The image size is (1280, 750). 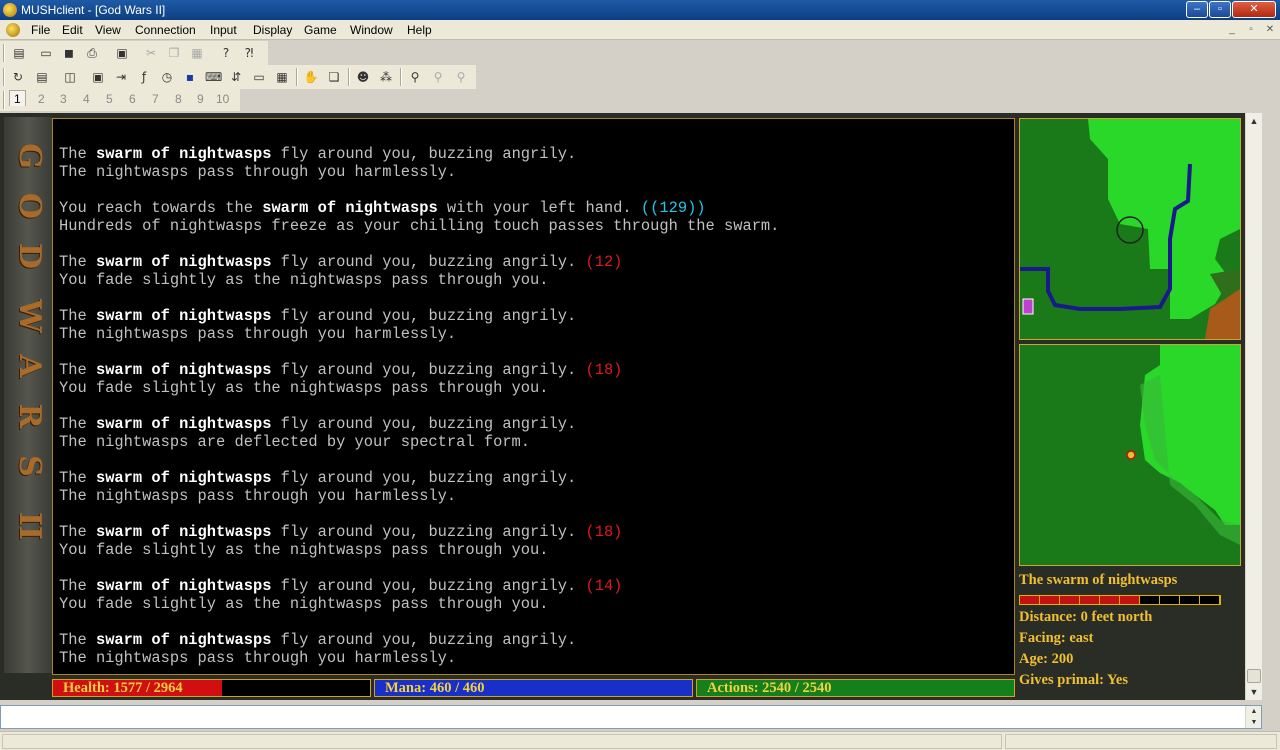 I want to click on overview-map, so click(x=1130, y=229).